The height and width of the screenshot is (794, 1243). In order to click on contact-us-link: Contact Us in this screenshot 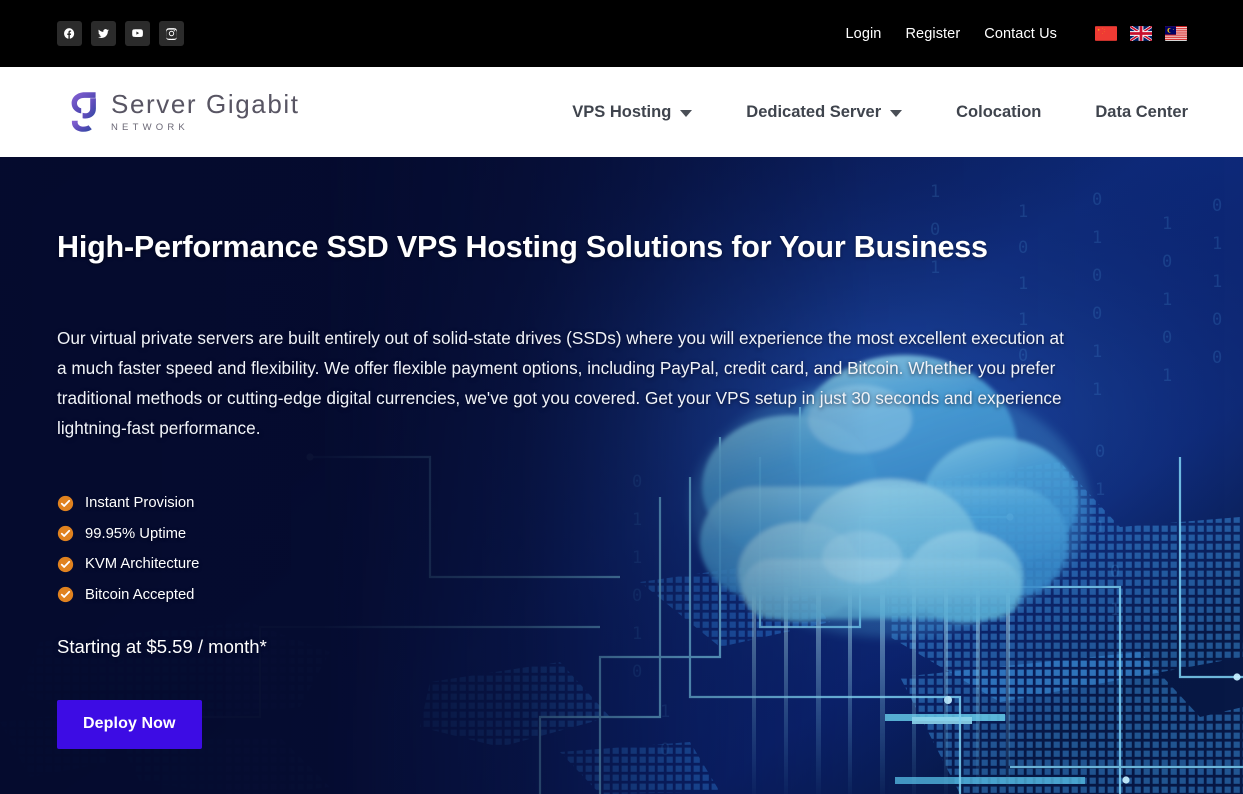, I will do `click(1020, 34)`.